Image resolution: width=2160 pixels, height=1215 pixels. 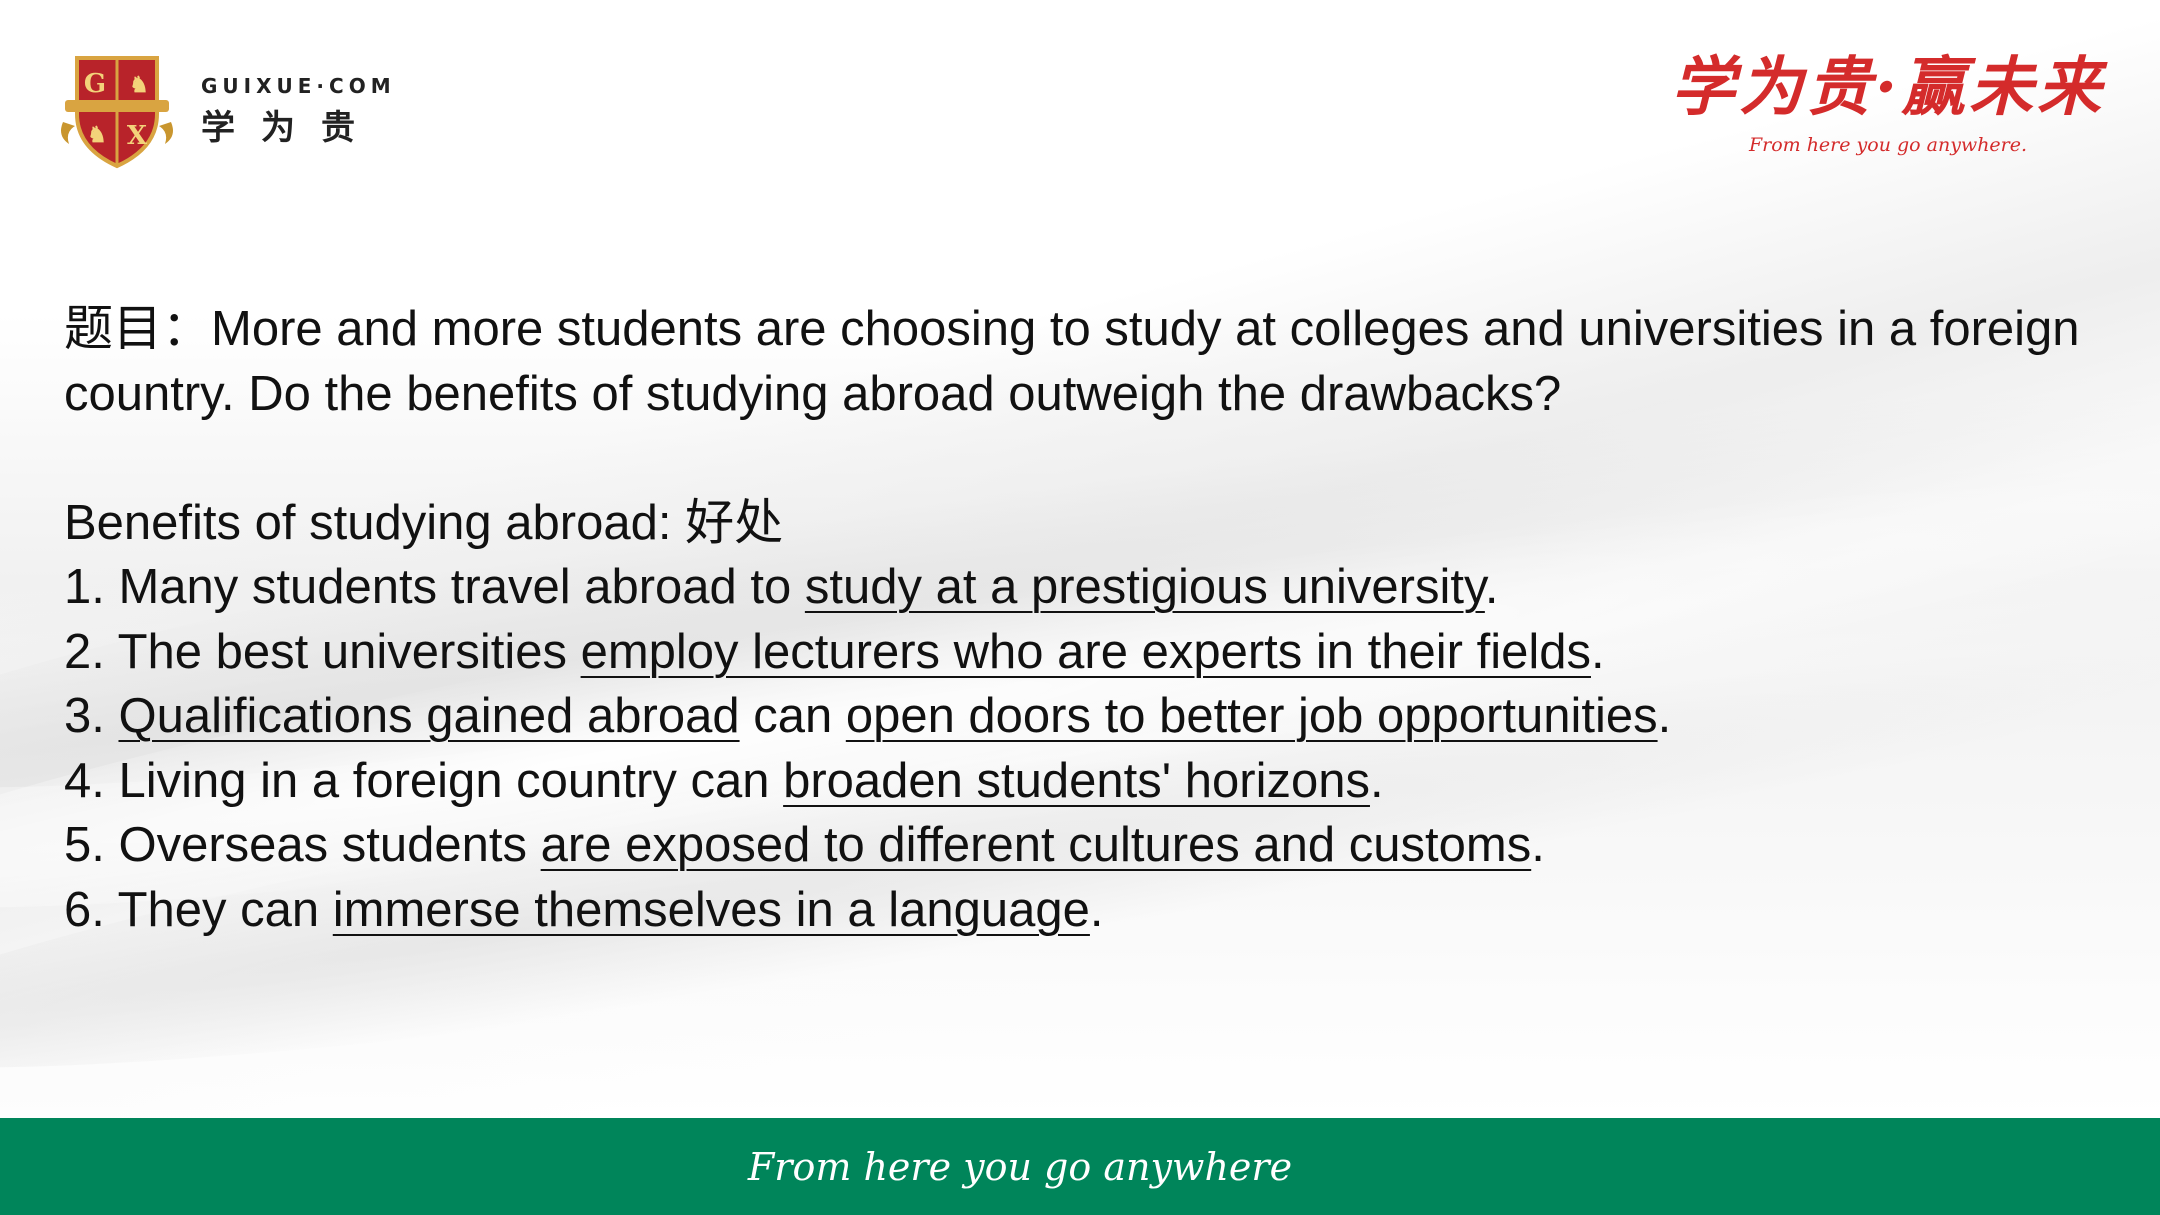 What do you see at coordinates (461, 587) in the screenshot?
I see `item-text: Many students travel abroad to` at bounding box center [461, 587].